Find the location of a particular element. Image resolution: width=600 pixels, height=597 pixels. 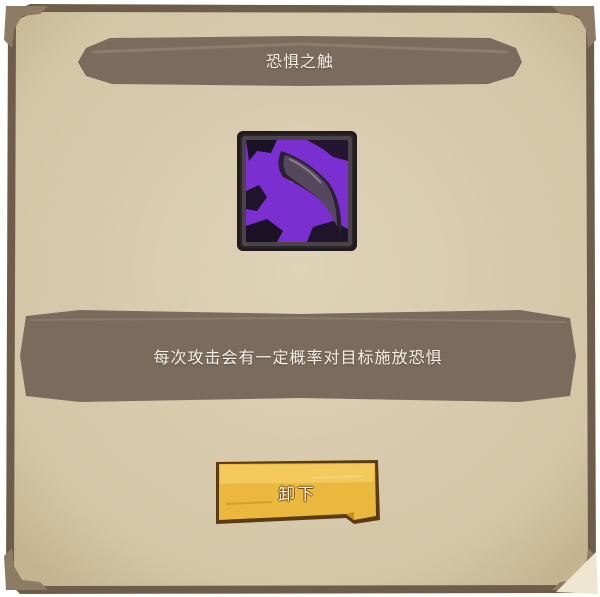

unequip-button: 卸下 is located at coordinates (297, 493).